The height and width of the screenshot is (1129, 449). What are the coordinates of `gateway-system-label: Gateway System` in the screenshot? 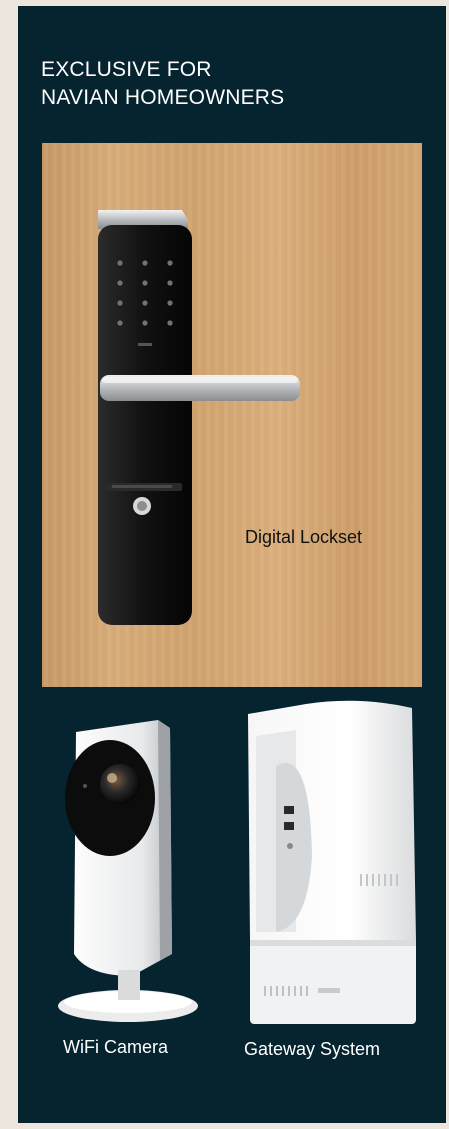 It's located at (312, 1049).